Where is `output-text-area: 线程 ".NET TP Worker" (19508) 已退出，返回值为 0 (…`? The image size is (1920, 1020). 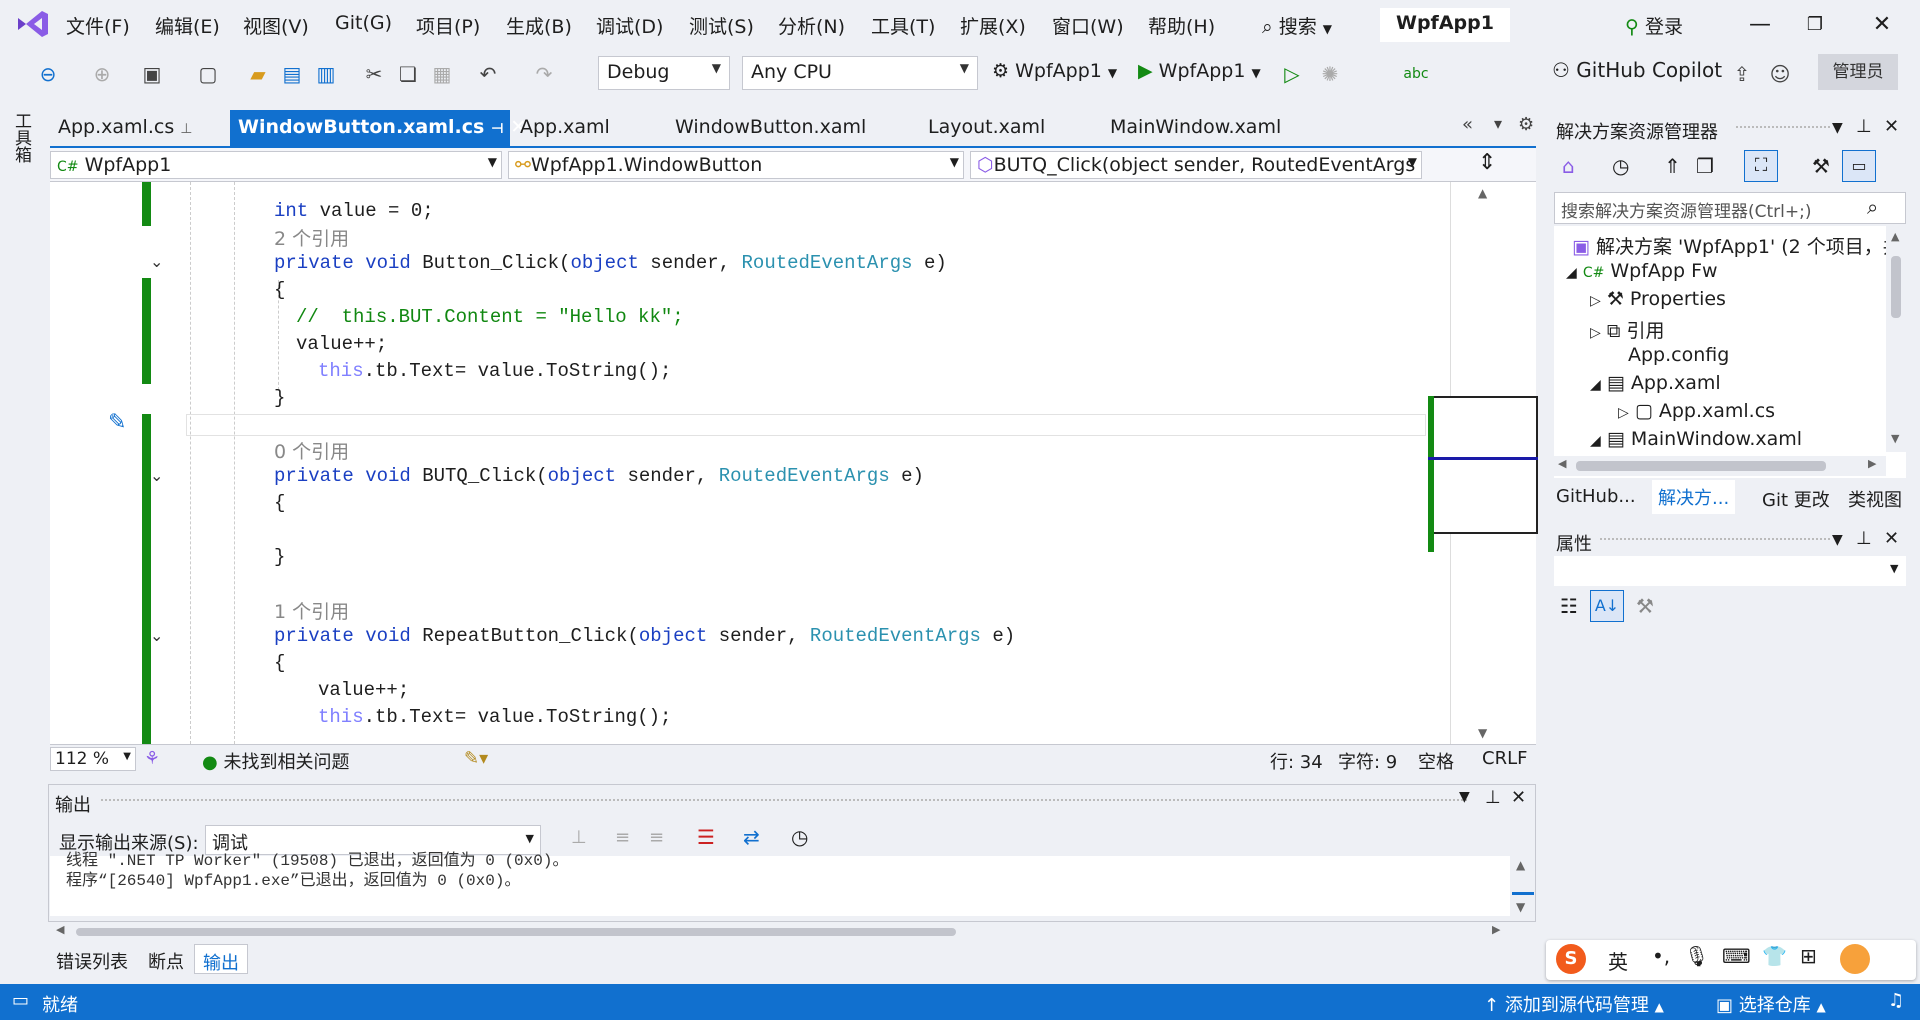
output-text-area: 线程 ".NET TP Worker" (19508) 已退出，返回值为 0 (… is located at coordinates (780, 884).